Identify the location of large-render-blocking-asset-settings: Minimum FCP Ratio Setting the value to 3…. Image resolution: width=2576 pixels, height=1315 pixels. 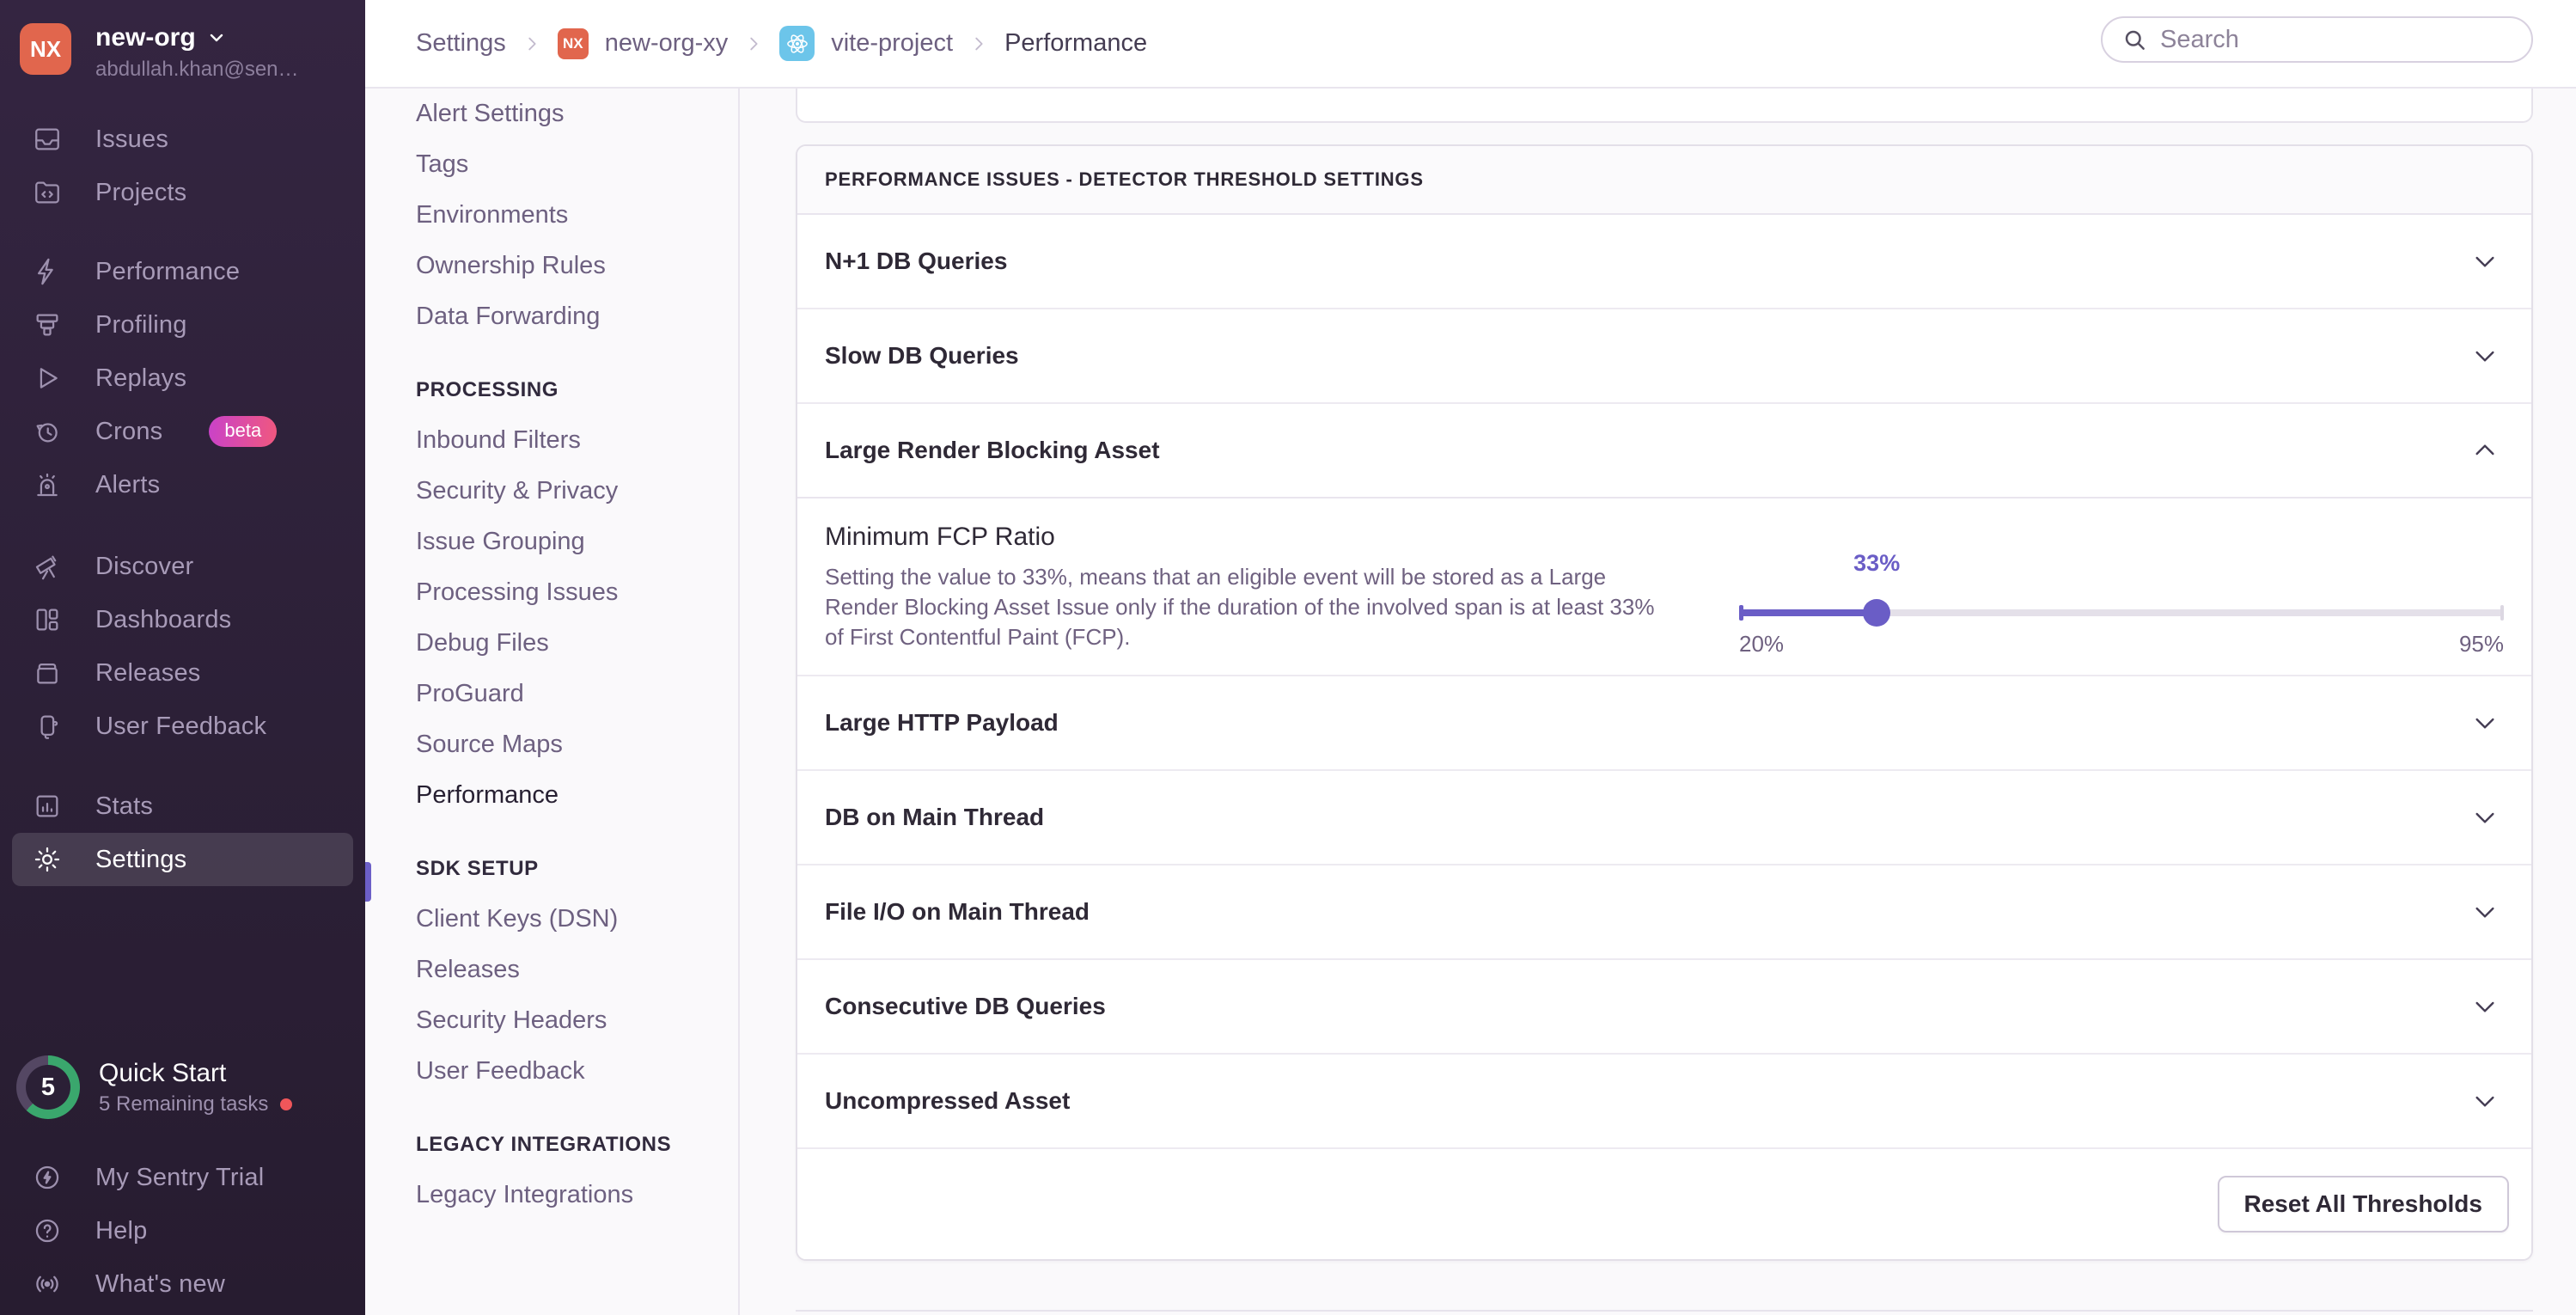
(1664, 587).